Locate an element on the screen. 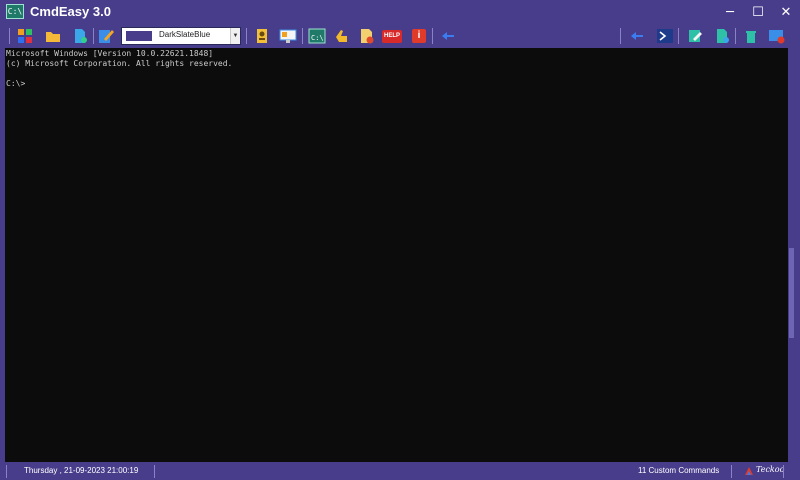 This screenshot has width=800, height=480. scrollbar-thumb is located at coordinates (791, 293).